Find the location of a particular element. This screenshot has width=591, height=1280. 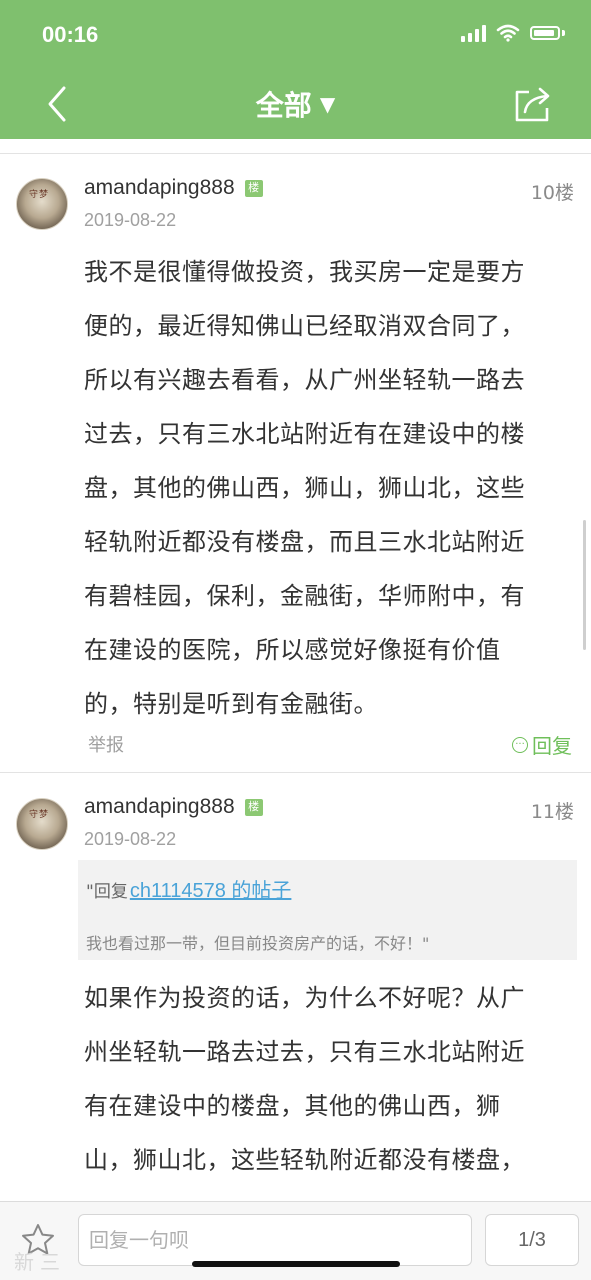

home-indicator is located at coordinates (296, 1264).